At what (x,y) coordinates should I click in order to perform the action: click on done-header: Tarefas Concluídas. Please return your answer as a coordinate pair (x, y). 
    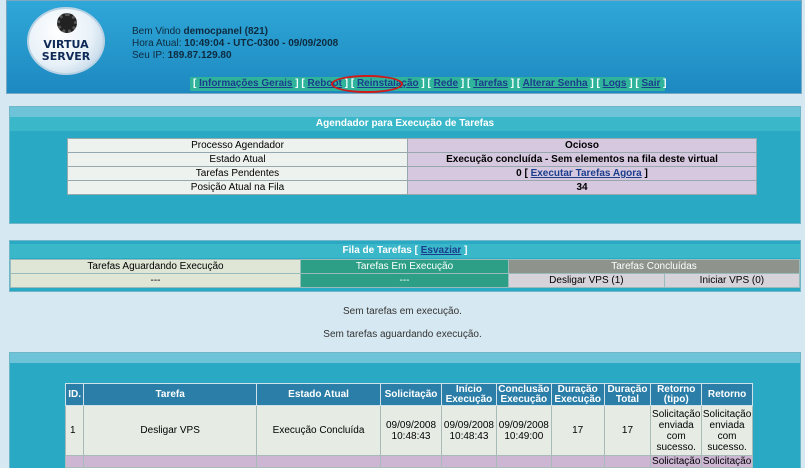
    Looking at the image, I should click on (654, 266).